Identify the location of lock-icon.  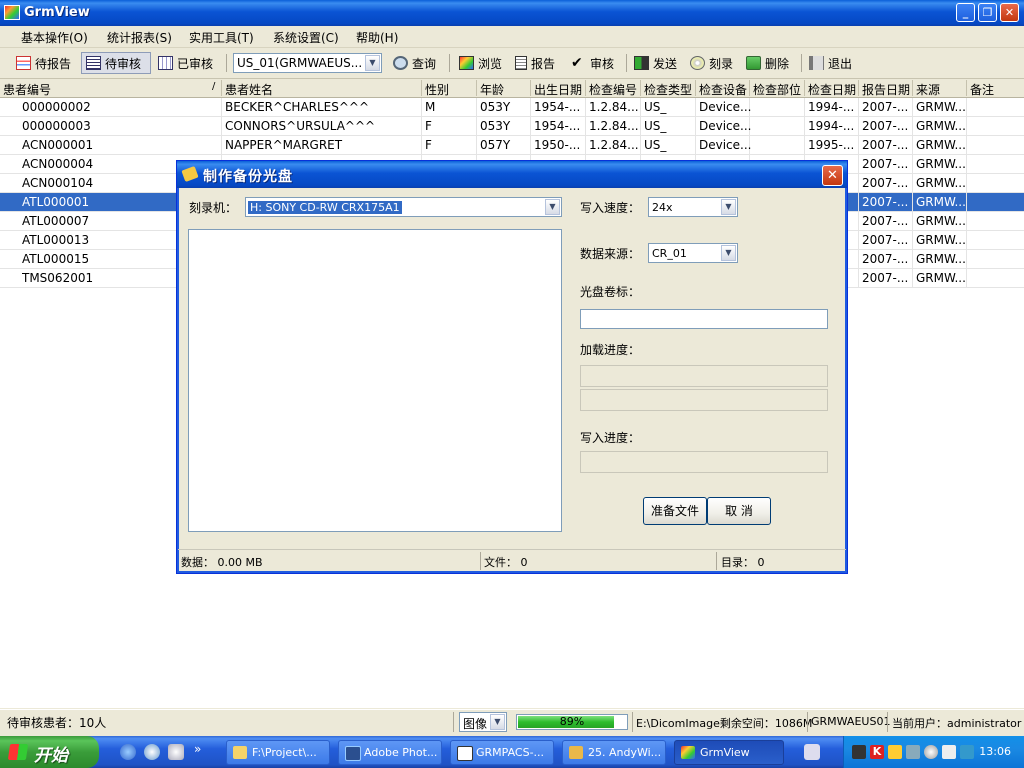
(895, 752).